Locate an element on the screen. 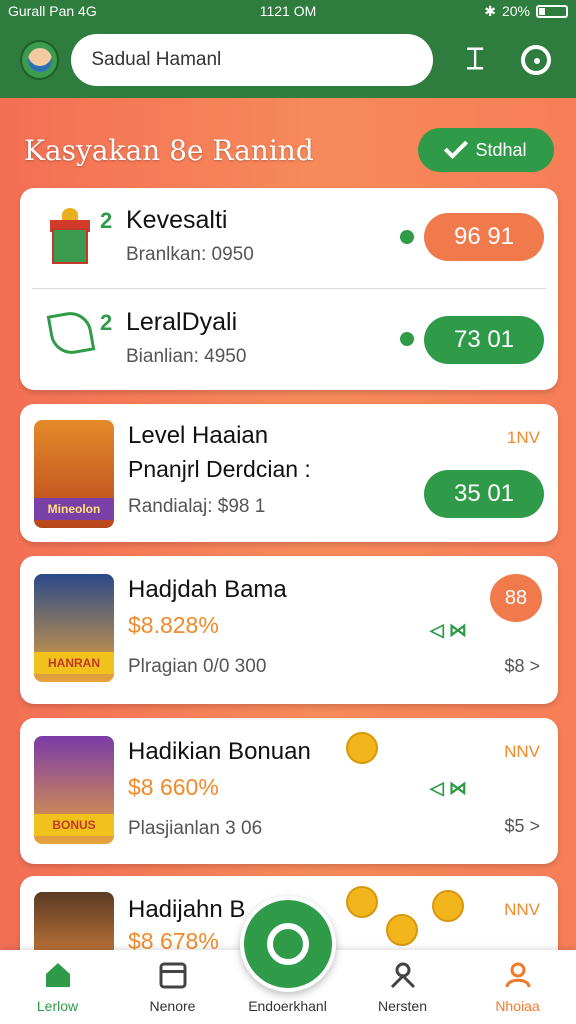 This screenshot has height=1024, width=576. settings-button is located at coordinates (536, 60).